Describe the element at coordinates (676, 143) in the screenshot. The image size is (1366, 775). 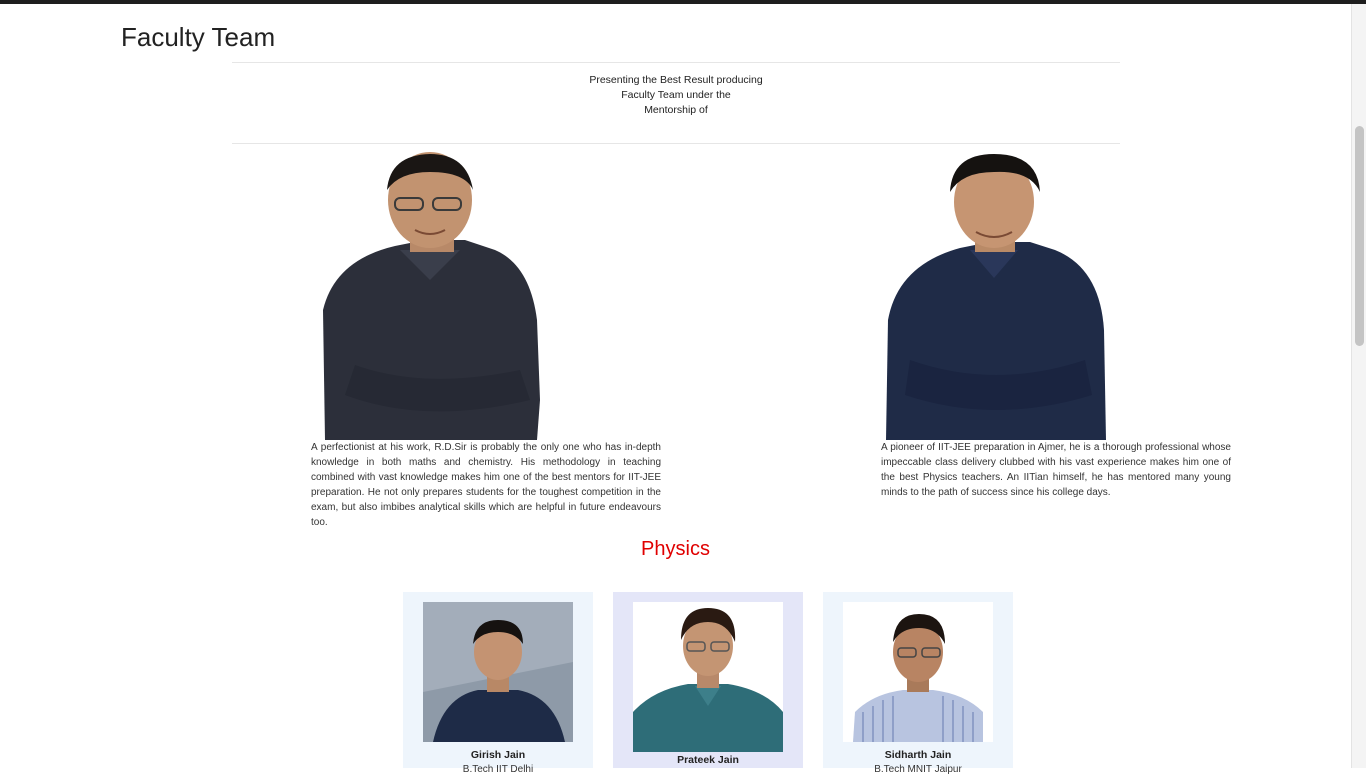
I see `divider-bottom` at that location.